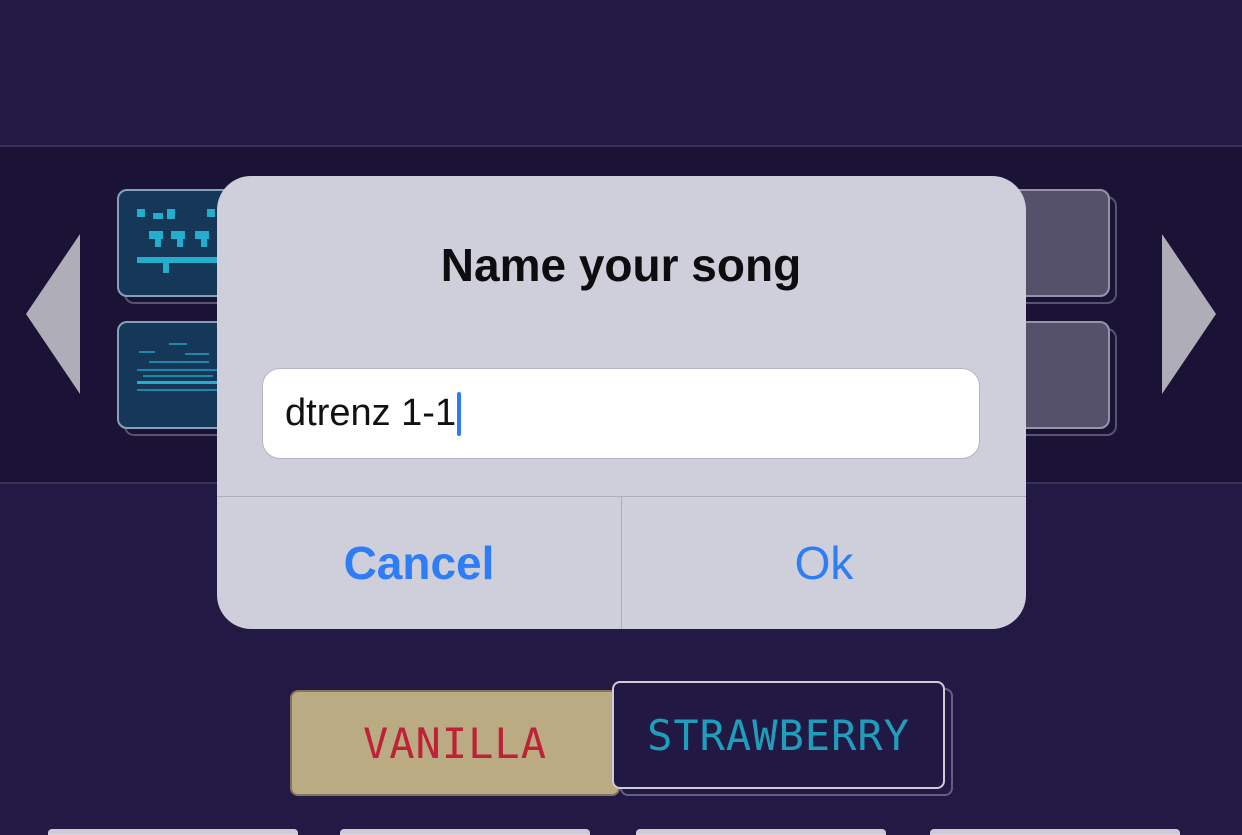  Describe the element at coordinates (621, 265) in the screenshot. I see `dialog-title: Name your song` at that location.